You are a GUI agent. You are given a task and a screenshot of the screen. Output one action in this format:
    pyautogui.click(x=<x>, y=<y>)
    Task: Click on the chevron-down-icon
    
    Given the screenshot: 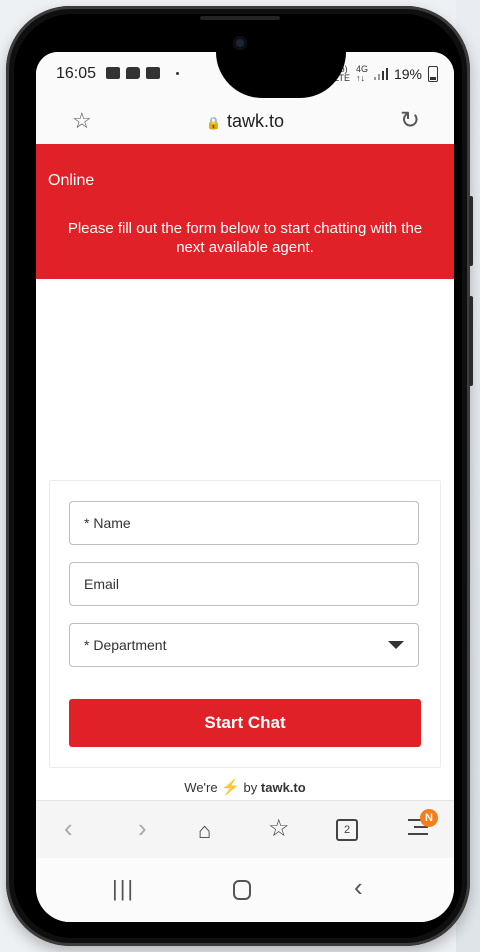 What is the action you would take?
    pyautogui.click(x=396, y=645)
    